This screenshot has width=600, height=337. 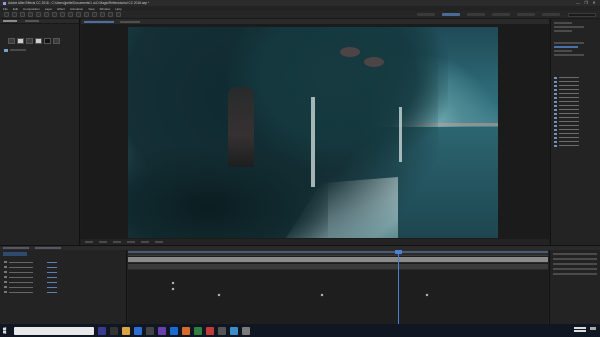 What do you see at coordinates (162, 330) in the screenshot?
I see `premiere-icon` at bounding box center [162, 330].